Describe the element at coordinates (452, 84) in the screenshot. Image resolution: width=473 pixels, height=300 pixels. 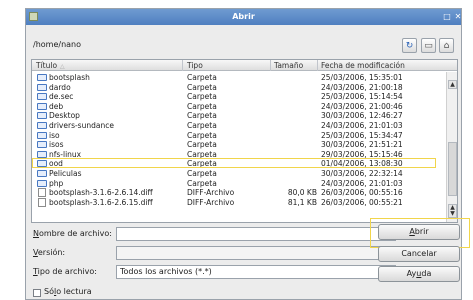
I see `scroll-up-icon: ▲` at that location.